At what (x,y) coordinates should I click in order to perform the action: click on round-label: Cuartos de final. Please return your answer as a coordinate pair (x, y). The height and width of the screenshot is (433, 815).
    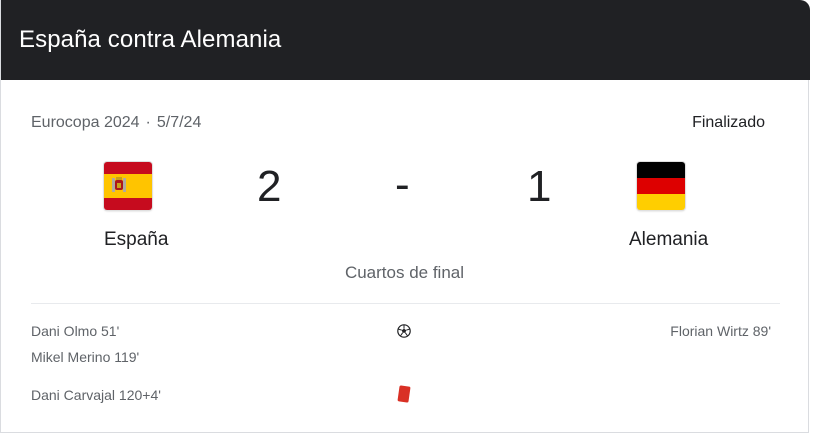
    Looking at the image, I should click on (404, 272).